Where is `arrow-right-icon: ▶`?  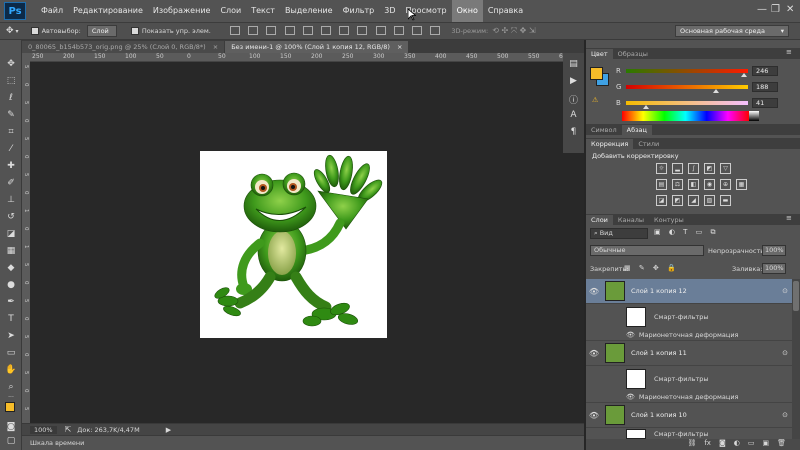
arrow-right-icon: ▶ is located at coordinates (168, 430).